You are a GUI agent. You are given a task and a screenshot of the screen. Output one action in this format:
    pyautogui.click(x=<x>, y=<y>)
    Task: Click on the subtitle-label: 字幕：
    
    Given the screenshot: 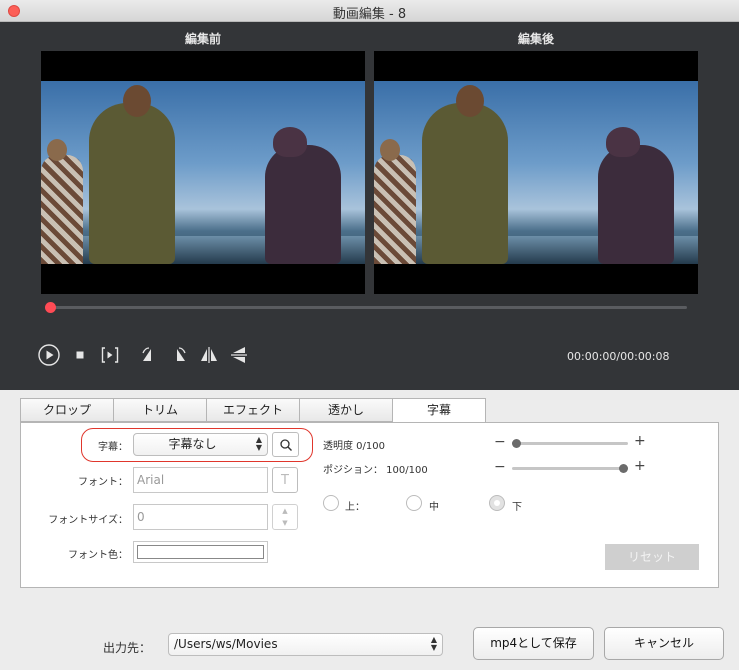 What is the action you would take?
    pyautogui.click(x=113, y=447)
    